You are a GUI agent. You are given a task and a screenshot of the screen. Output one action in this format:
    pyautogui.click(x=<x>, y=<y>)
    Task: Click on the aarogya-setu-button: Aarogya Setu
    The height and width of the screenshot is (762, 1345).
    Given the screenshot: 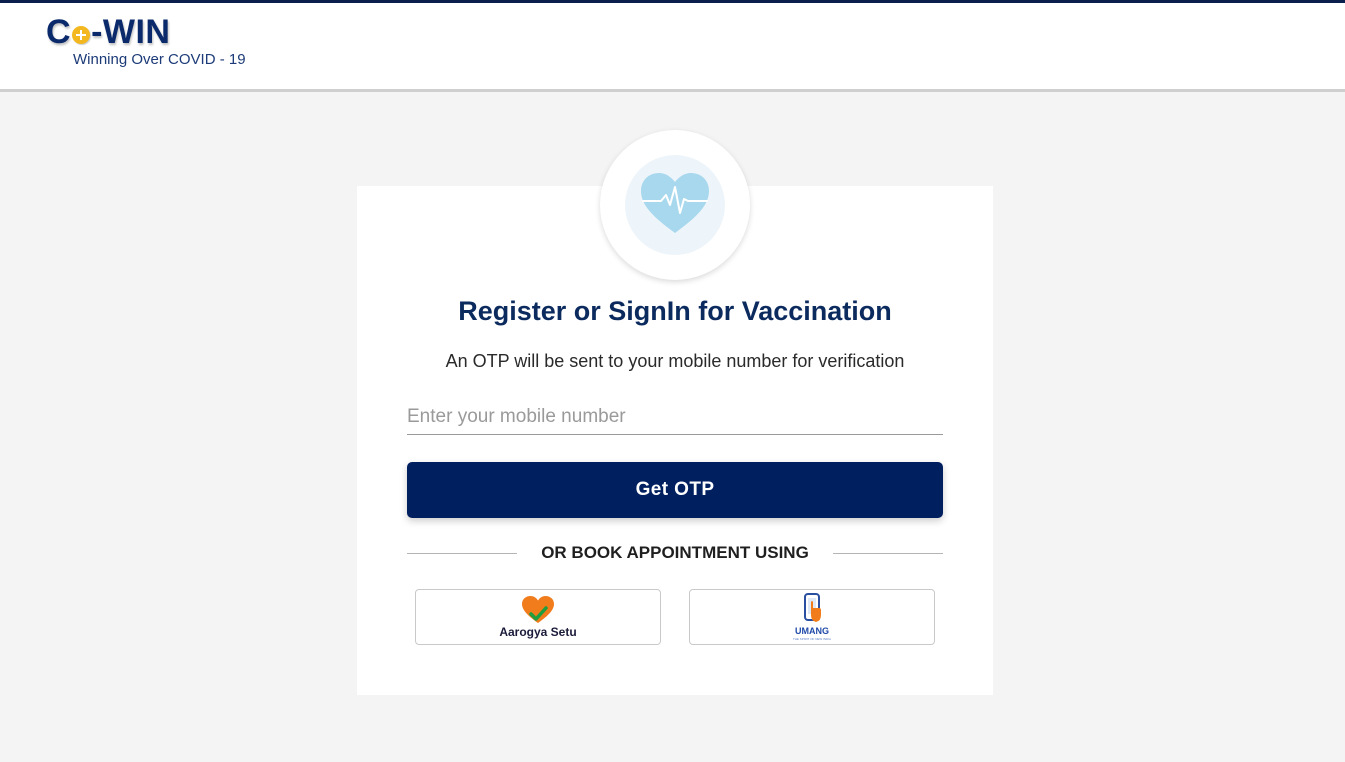 What is the action you would take?
    pyautogui.click(x=538, y=617)
    